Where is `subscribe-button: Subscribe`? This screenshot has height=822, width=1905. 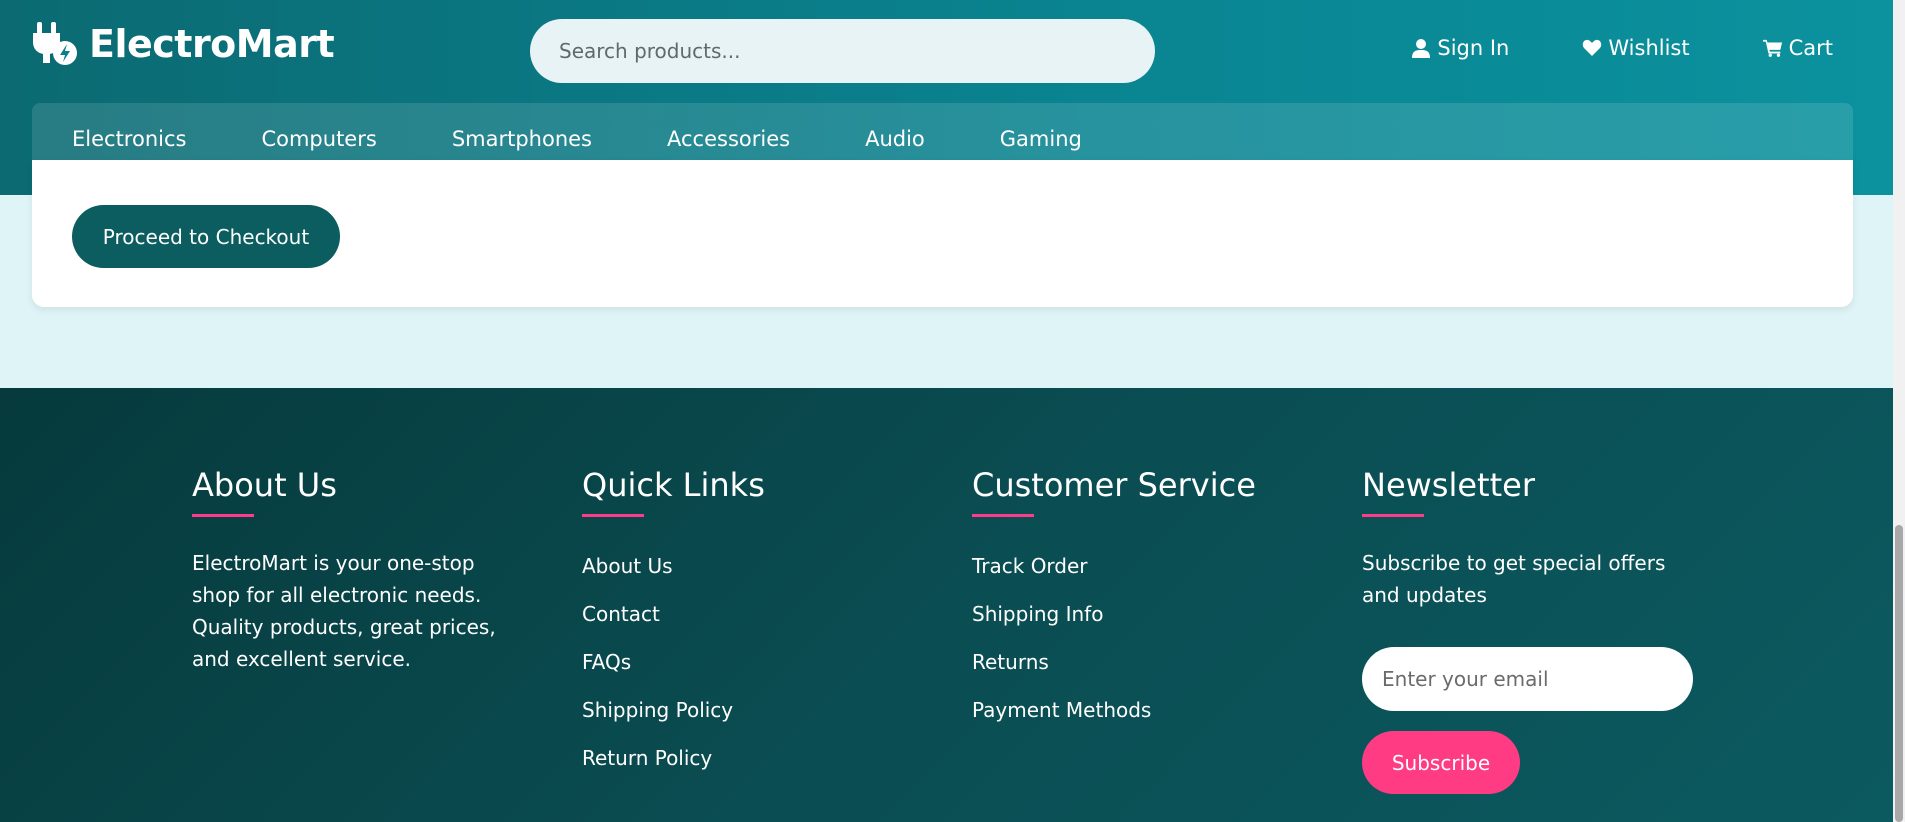 subscribe-button: Subscribe is located at coordinates (1441, 762).